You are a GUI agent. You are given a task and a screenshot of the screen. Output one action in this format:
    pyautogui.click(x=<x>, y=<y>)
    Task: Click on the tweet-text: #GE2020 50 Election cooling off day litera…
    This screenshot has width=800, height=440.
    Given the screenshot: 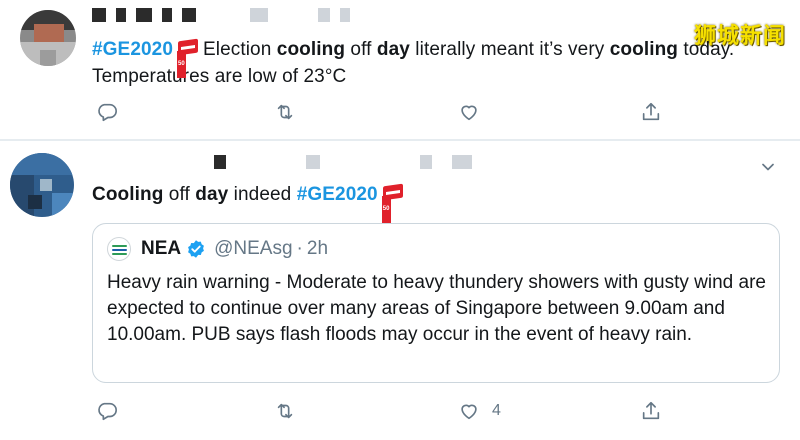 What is the action you would take?
    pyautogui.click(x=422, y=63)
    